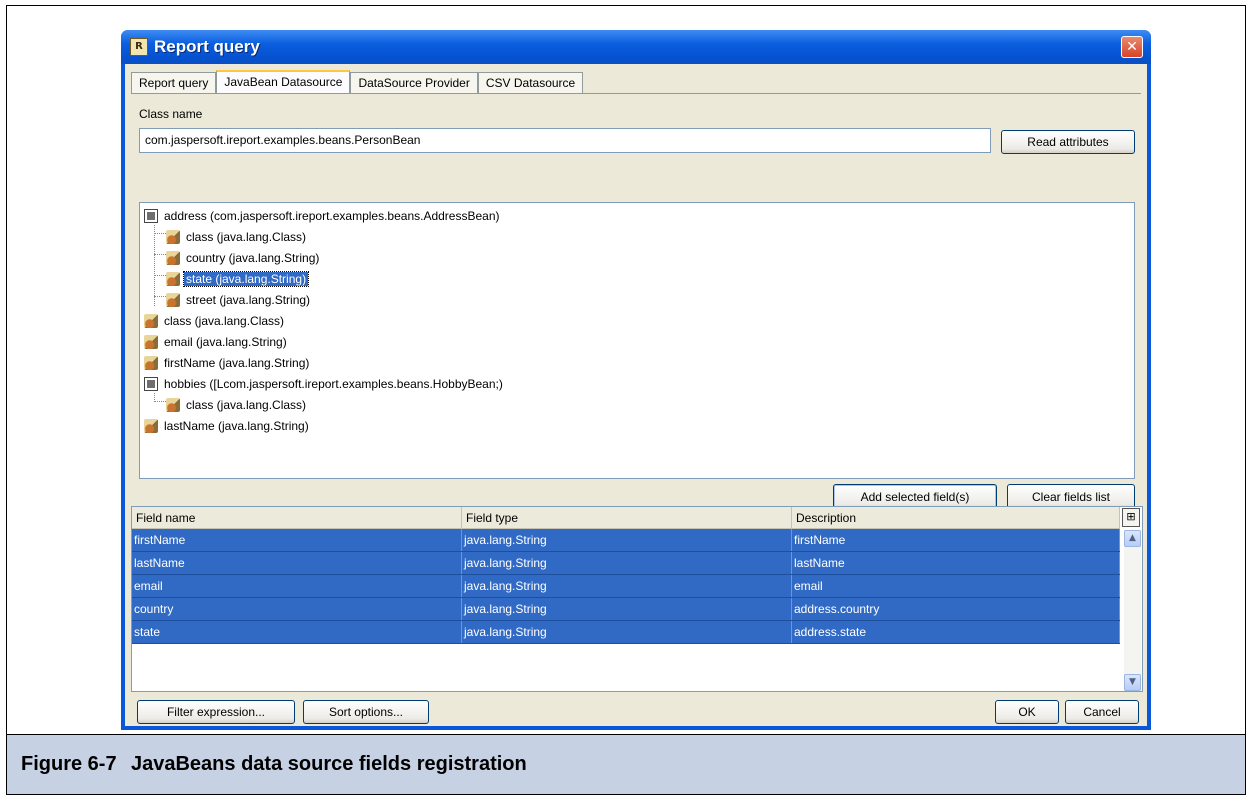 The width and height of the screenshot is (1250, 800). I want to click on table-row: firstName java.lang.String firstName, so click(626, 540).